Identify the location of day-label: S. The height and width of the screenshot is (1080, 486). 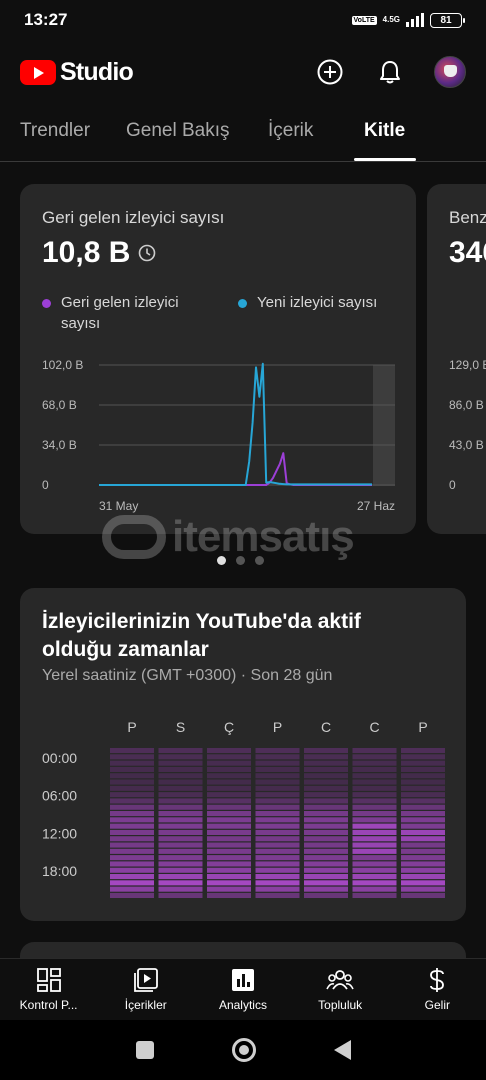
(180, 727).